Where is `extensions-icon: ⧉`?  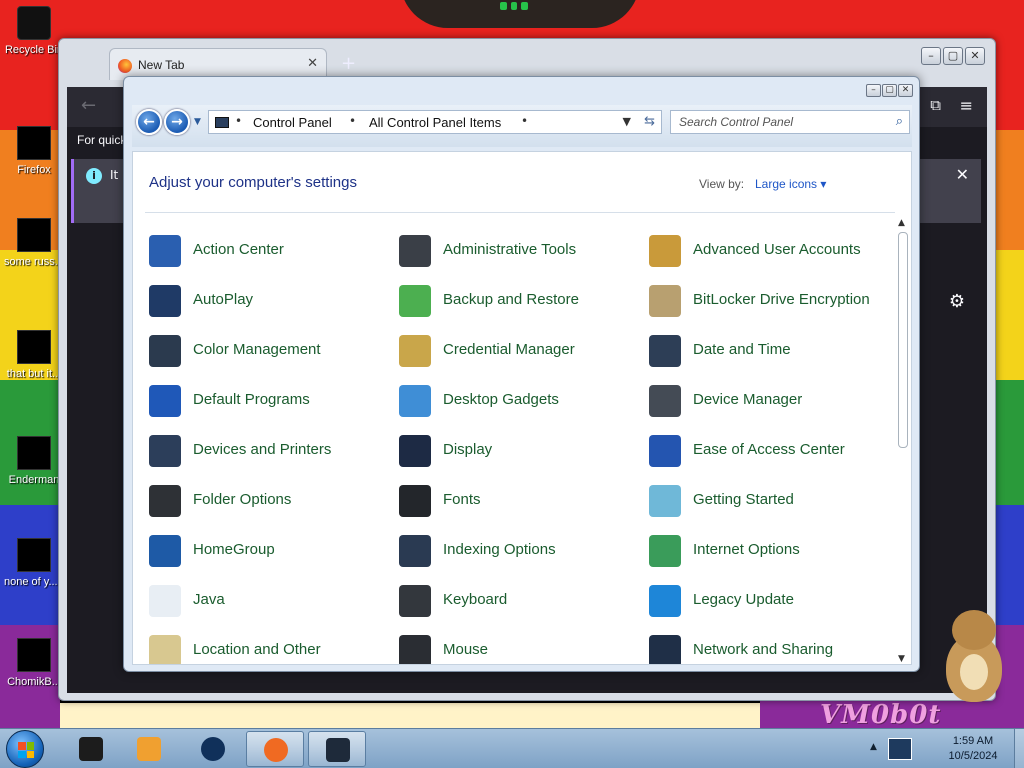 extensions-icon: ⧉ is located at coordinates (935, 105).